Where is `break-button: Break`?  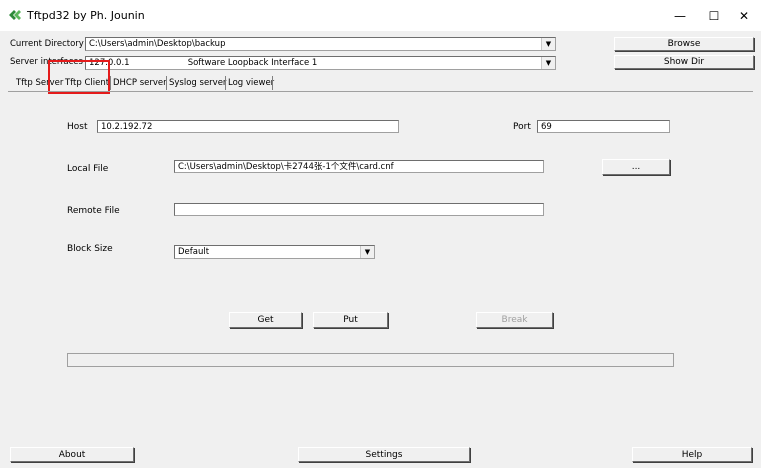 break-button: Break is located at coordinates (514, 320).